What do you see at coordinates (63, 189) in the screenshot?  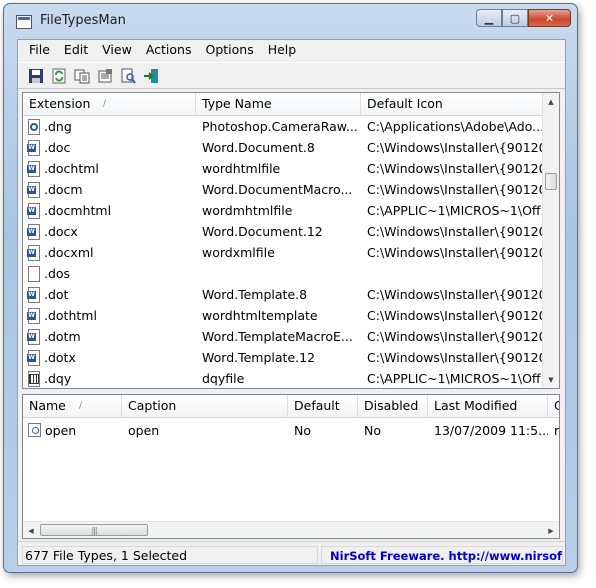 I see `extension-text: .docm` at bounding box center [63, 189].